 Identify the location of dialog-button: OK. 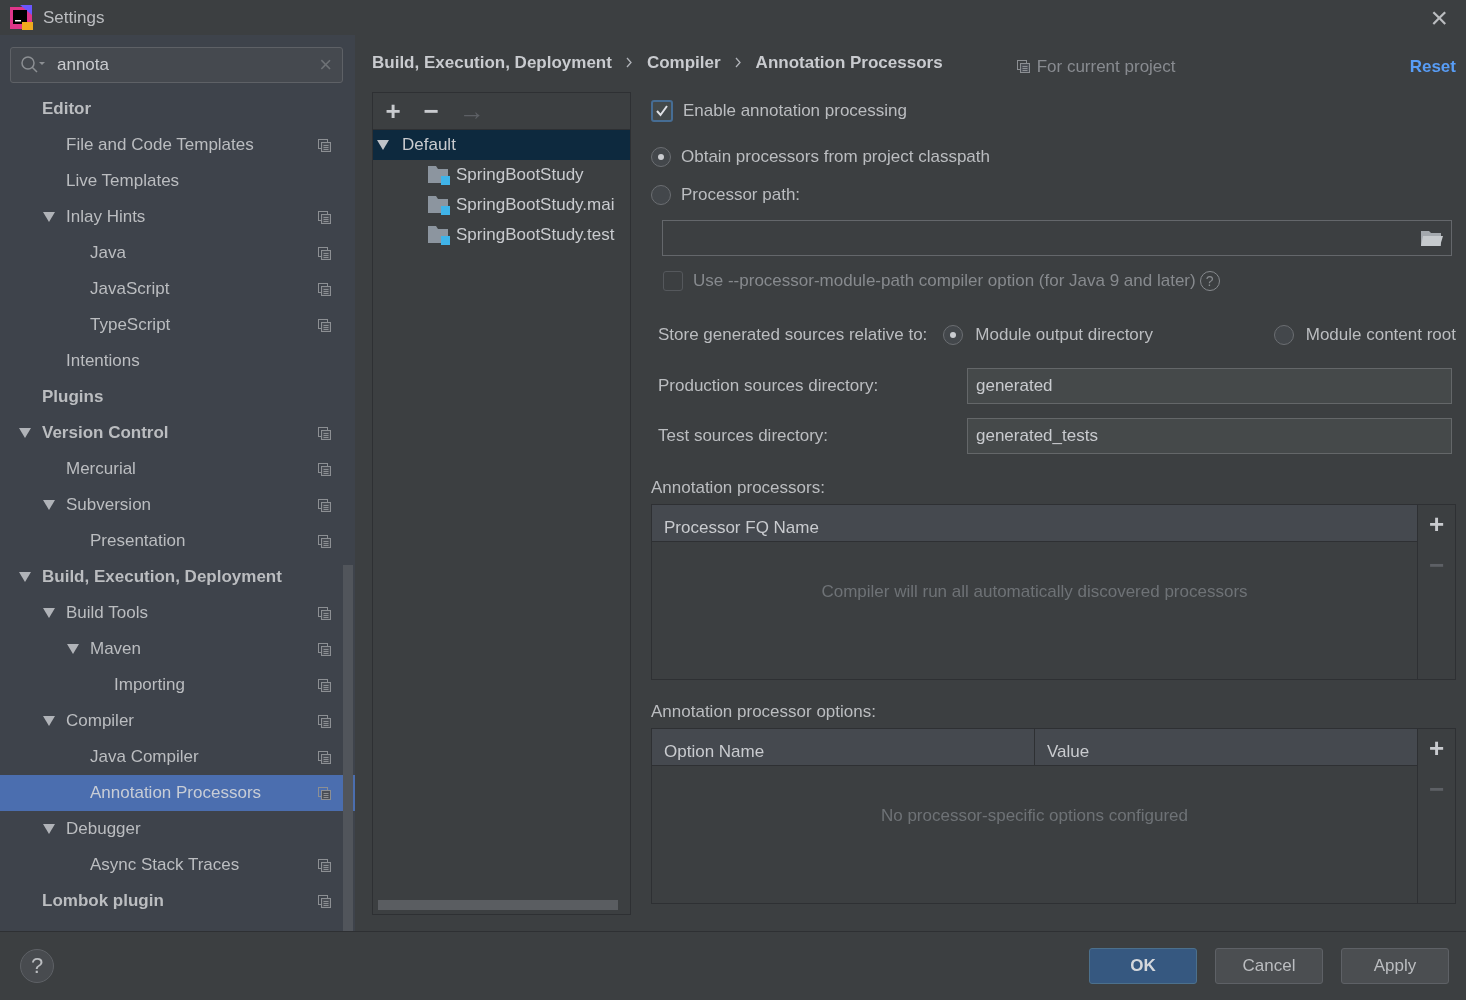
(1143, 966).